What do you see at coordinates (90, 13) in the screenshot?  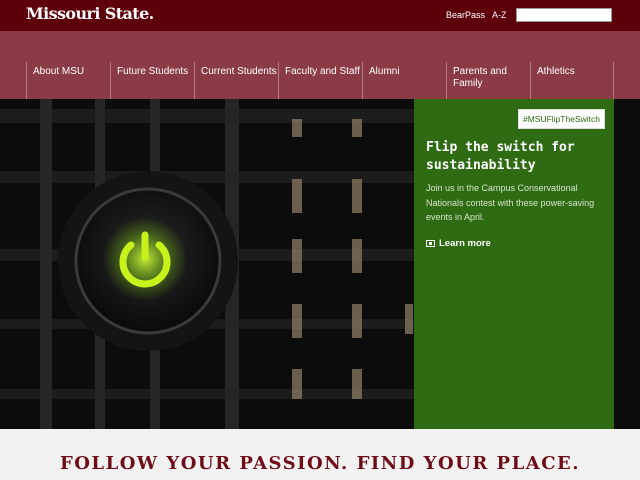 I see `missouri-state-logo: Missouri State.` at bounding box center [90, 13].